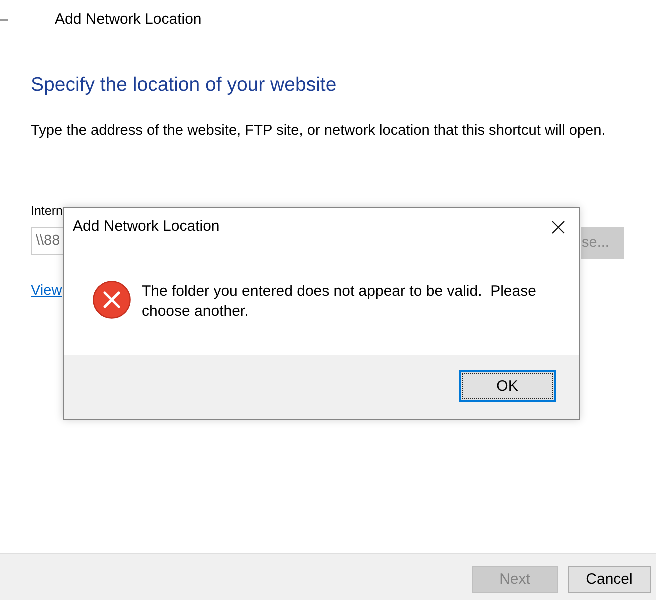 The width and height of the screenshot is (656, 600). I want to click on dash-icon, so click(4, 20).